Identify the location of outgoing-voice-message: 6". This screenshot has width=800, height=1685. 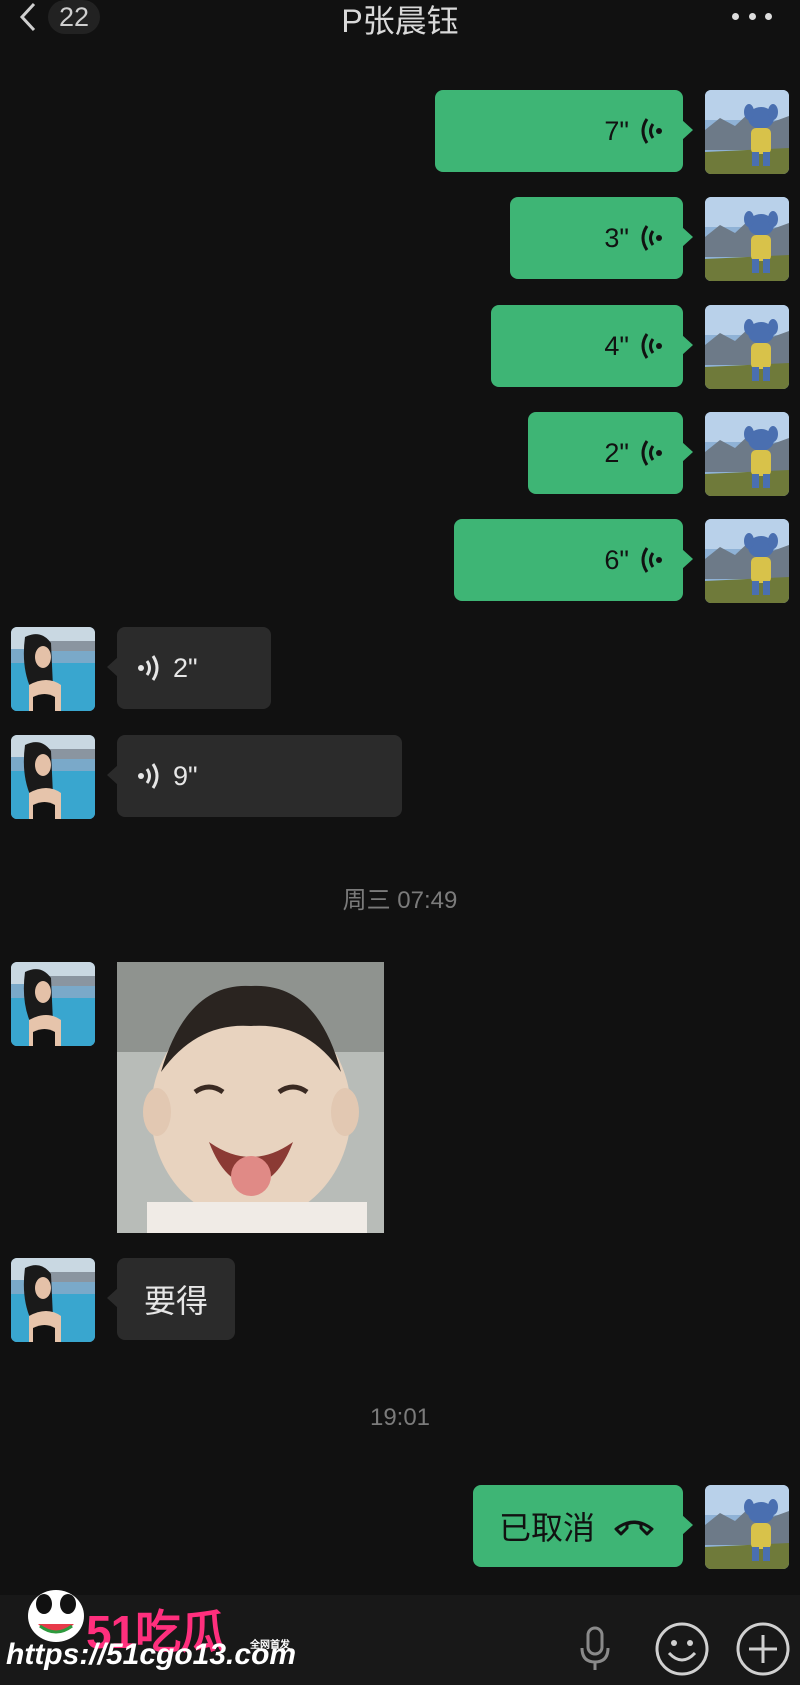
(573, 560).